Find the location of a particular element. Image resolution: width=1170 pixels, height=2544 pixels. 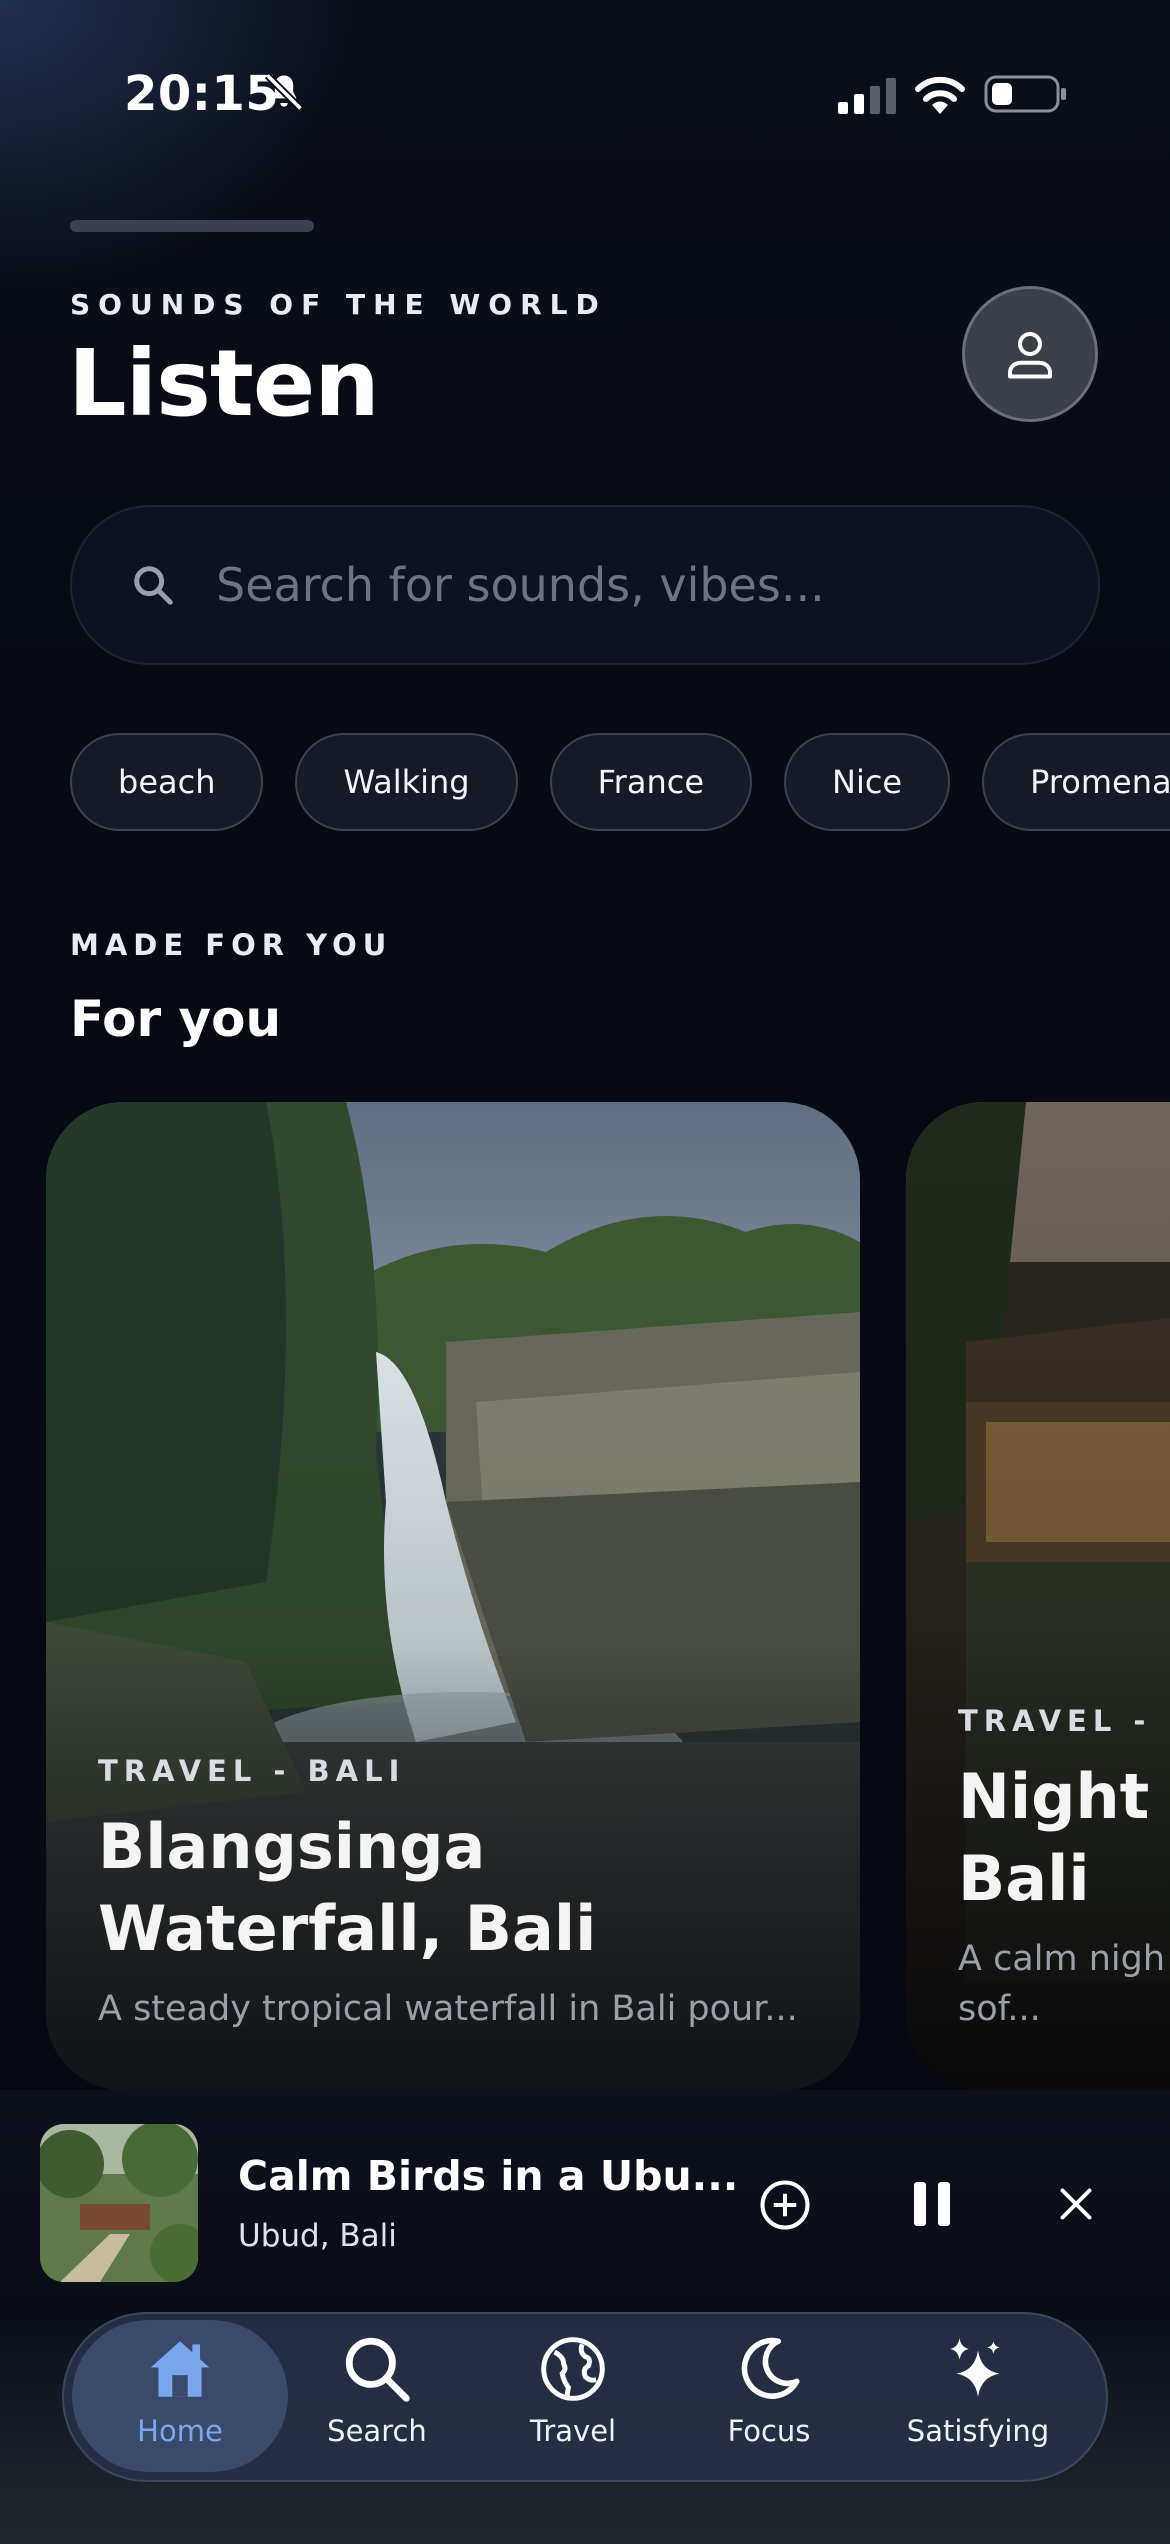

birds-ubud-image is located at coordinates (119, 2203).